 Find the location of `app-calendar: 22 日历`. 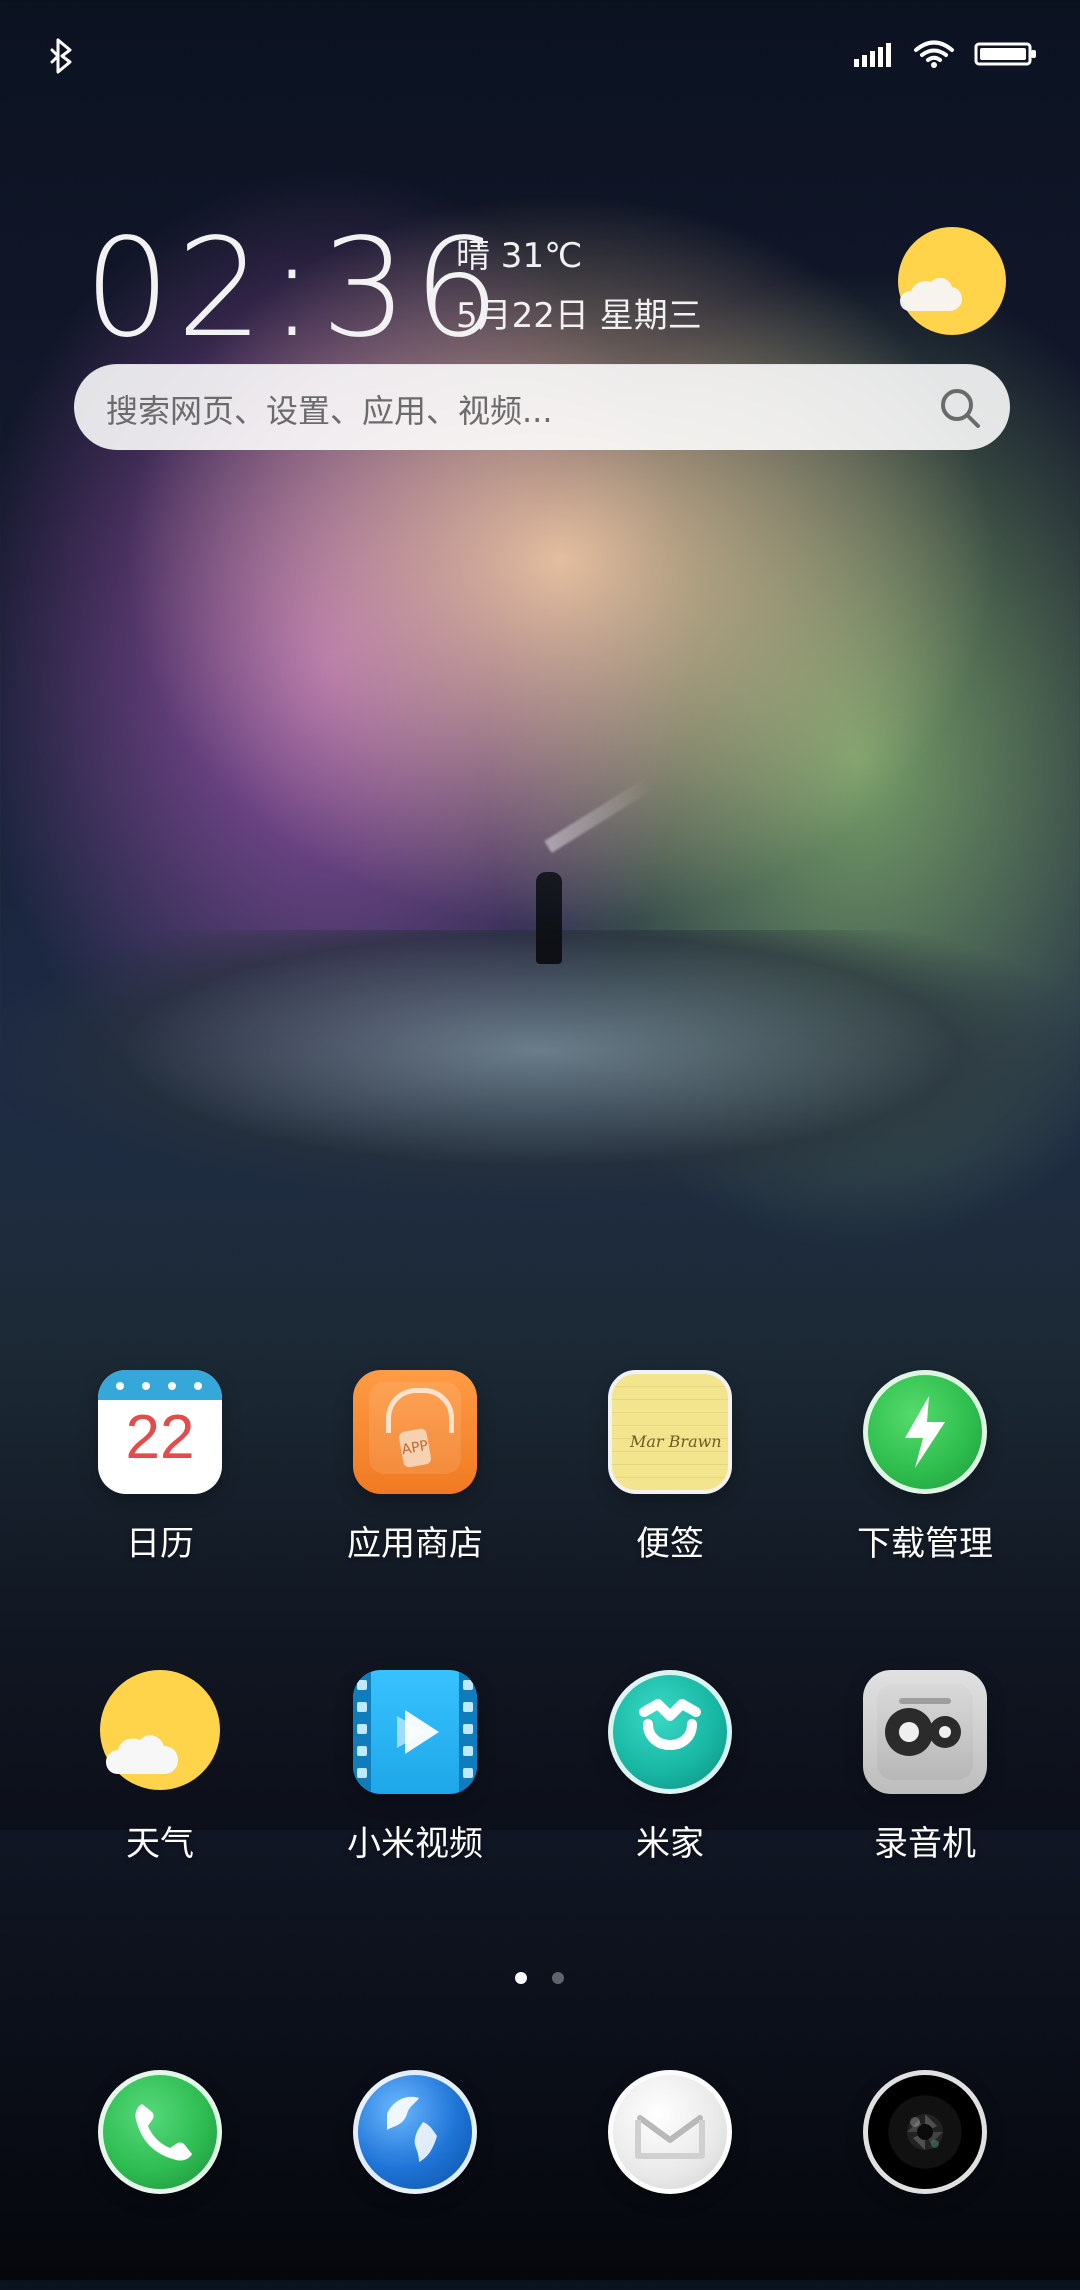

app-calendar: 22 日历 is located at coordinates (160, 1480).